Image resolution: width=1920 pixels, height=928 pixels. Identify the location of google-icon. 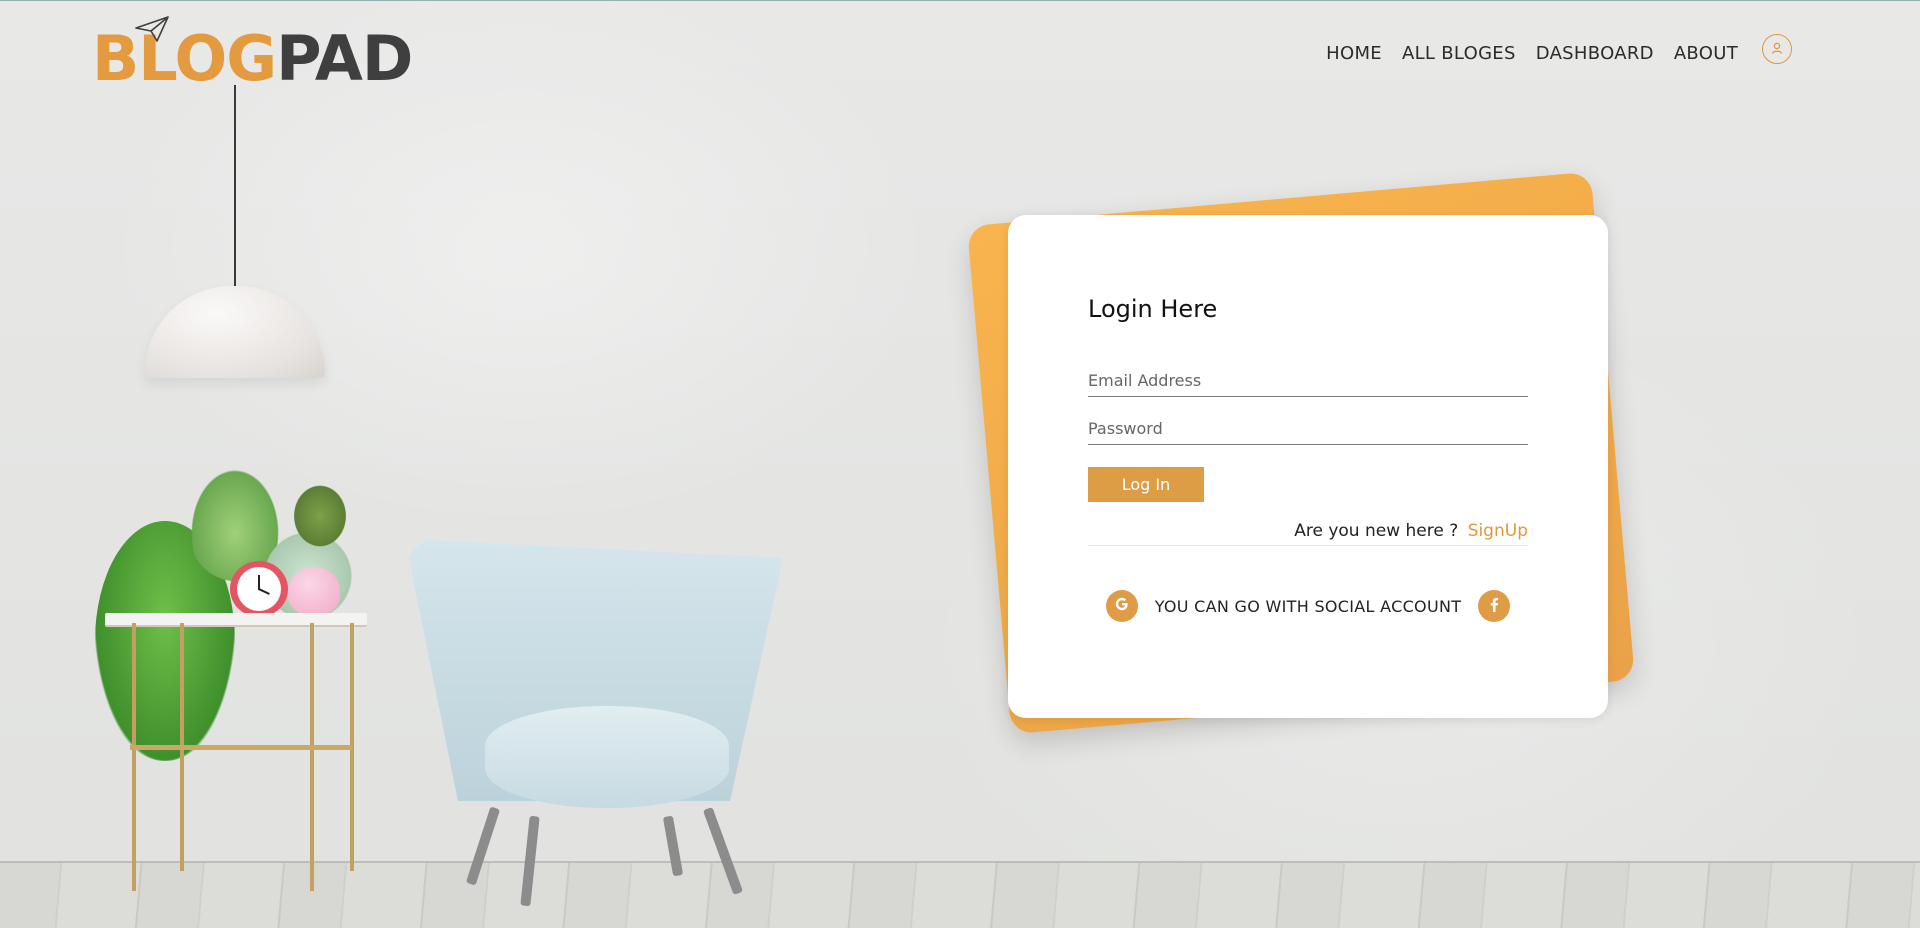
(1122, 606).